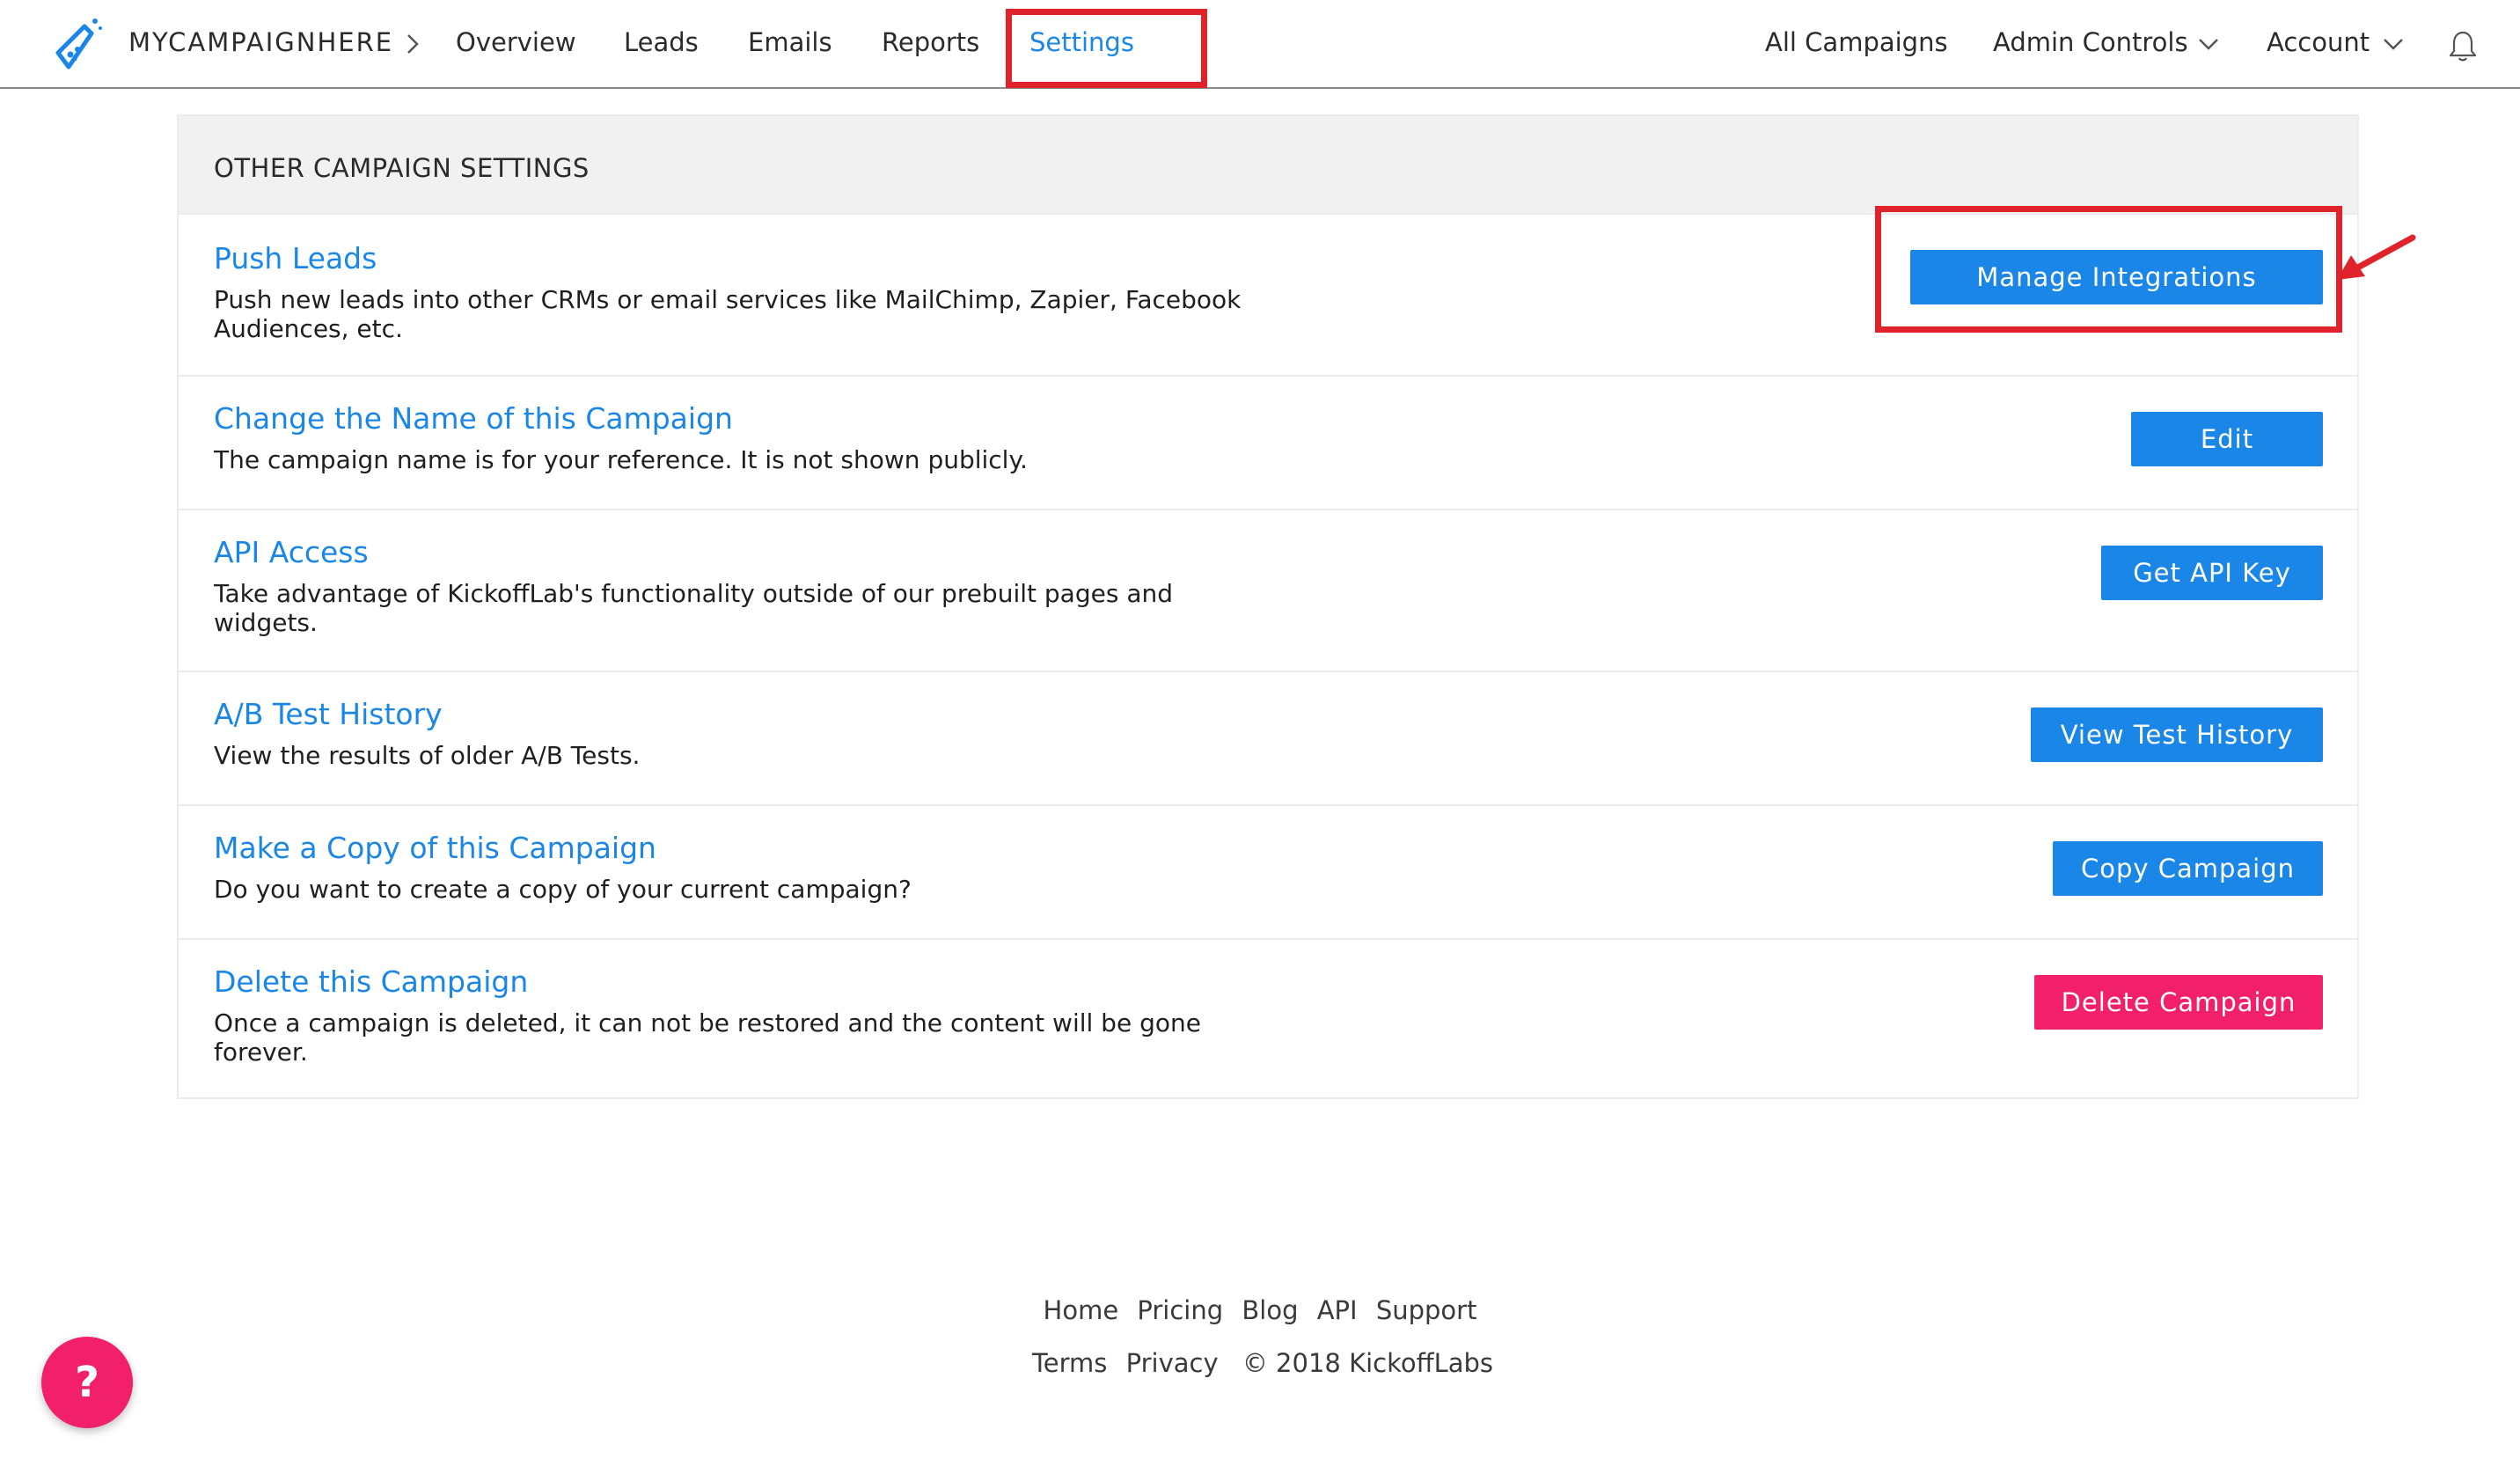 This screenshot has height=1459, width=2520. Describe the element at coordinates (87, 1382) in the screenshot. I see `help-button: ?` at that location.